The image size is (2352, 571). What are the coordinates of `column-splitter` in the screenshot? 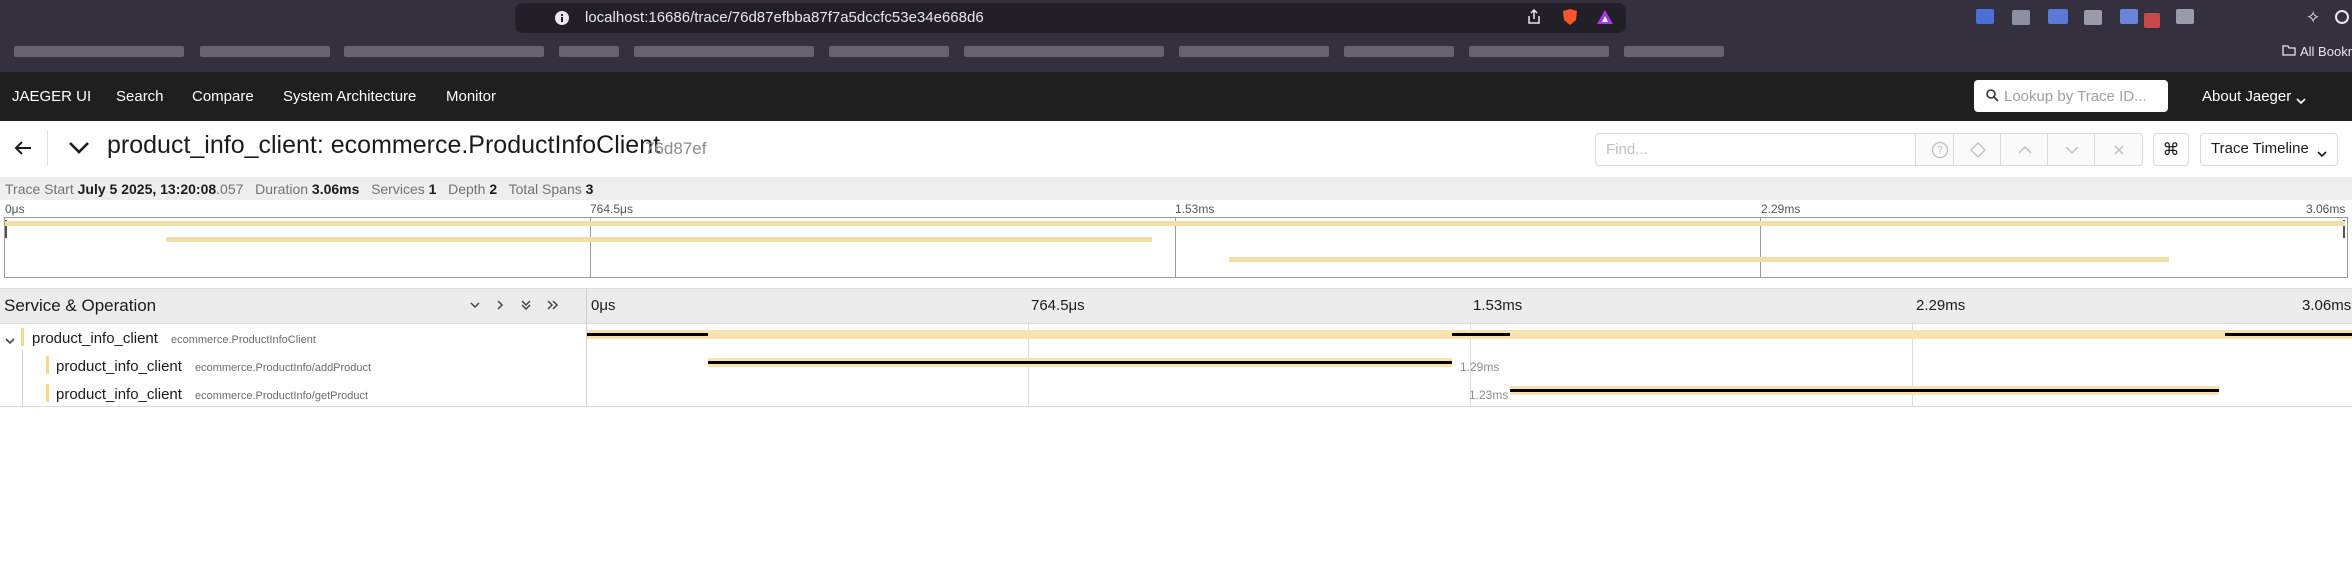 It's located at (586, 347).